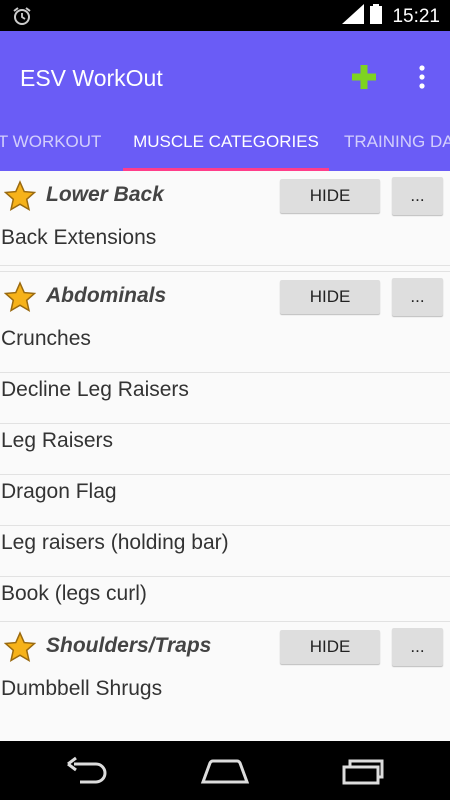  Describe the element at coordinates (22, 18) in the screenshot. I see `alarm-icon` at that location.